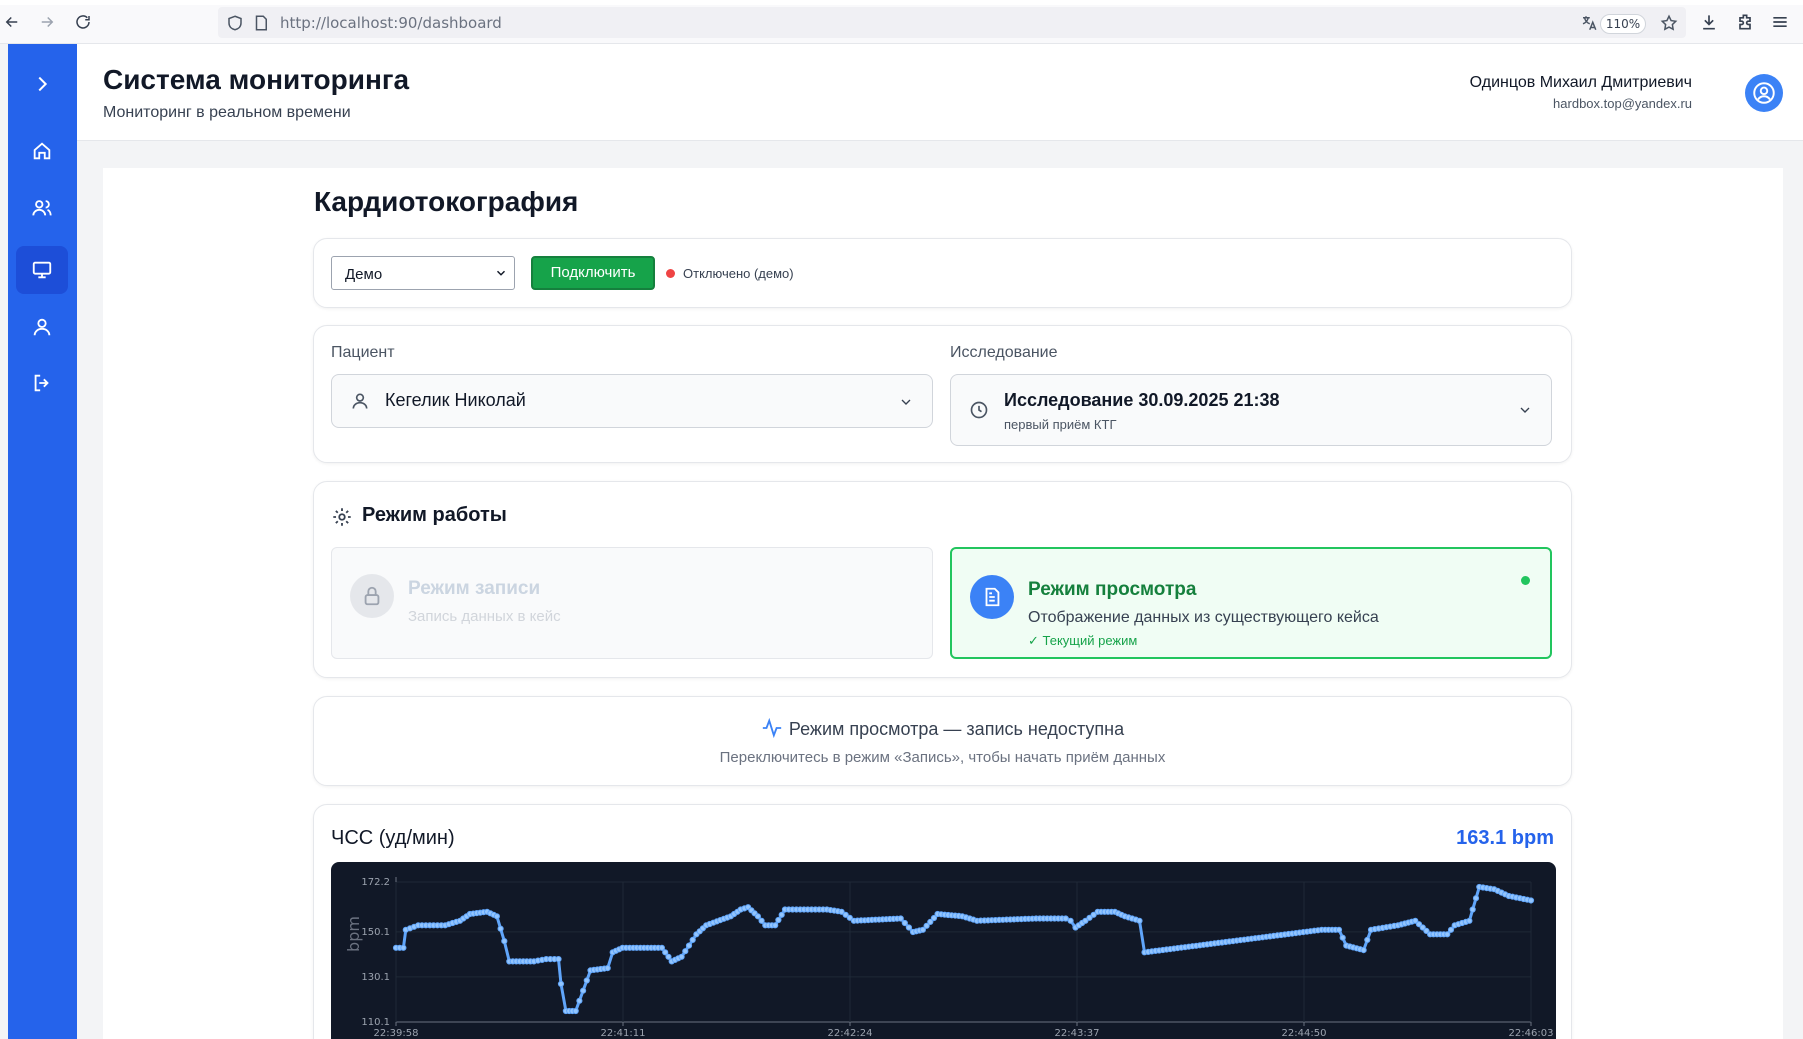 The image size is (1803, 1039). I want to click on sidebar-item-monitoring, so click(42, 270).